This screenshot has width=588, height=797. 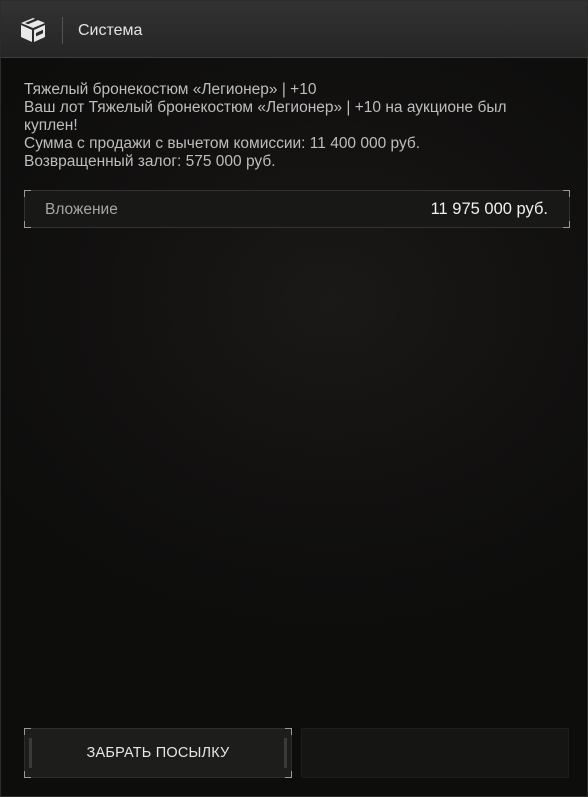 What do you see at coordinates (170, 89) in the screenshot?
I see `message-line-item: Тяжелый бронекостюм «Легионер» | +10` at bounding box center [170, 89].